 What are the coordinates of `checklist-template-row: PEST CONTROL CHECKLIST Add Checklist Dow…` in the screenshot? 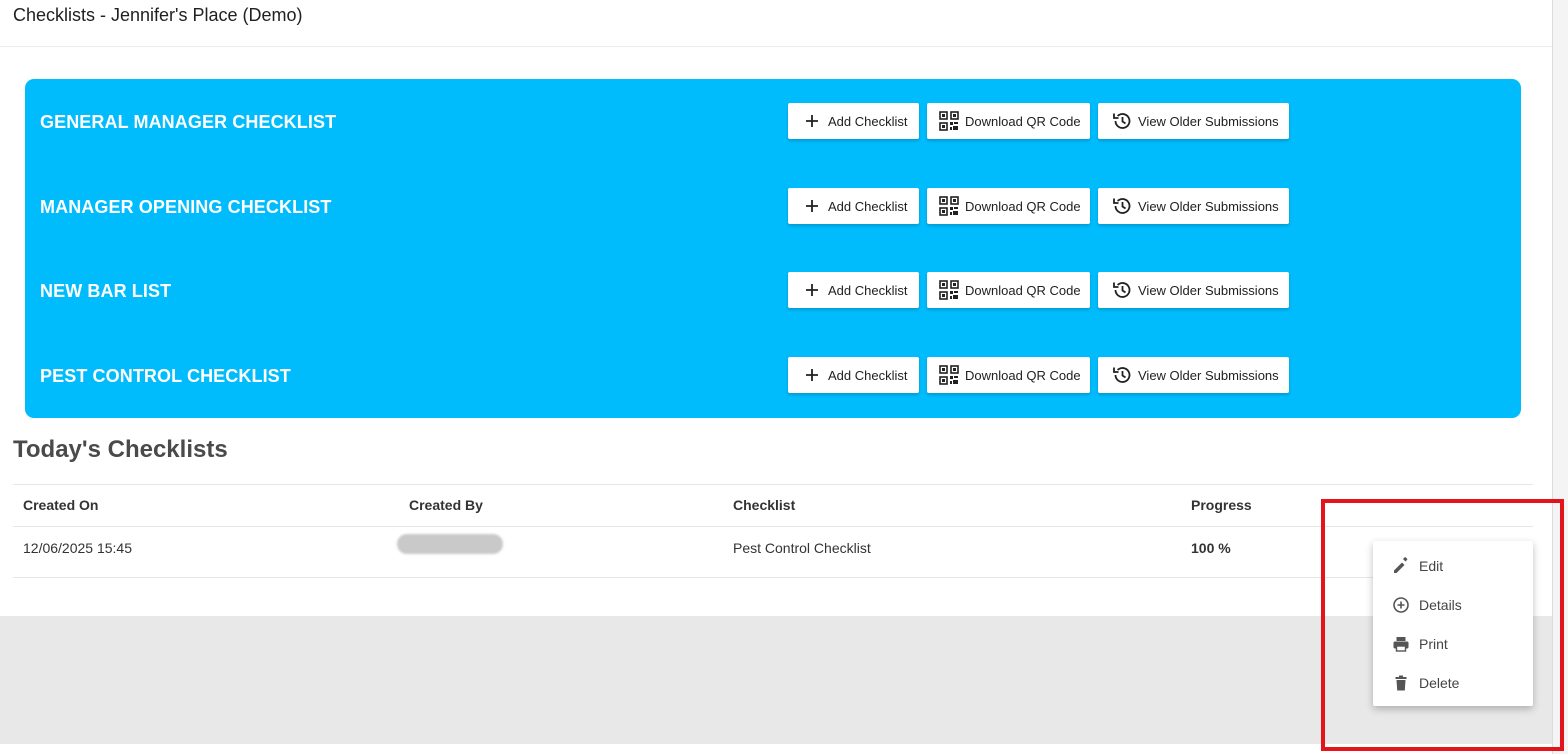 It's located at (773, 376).